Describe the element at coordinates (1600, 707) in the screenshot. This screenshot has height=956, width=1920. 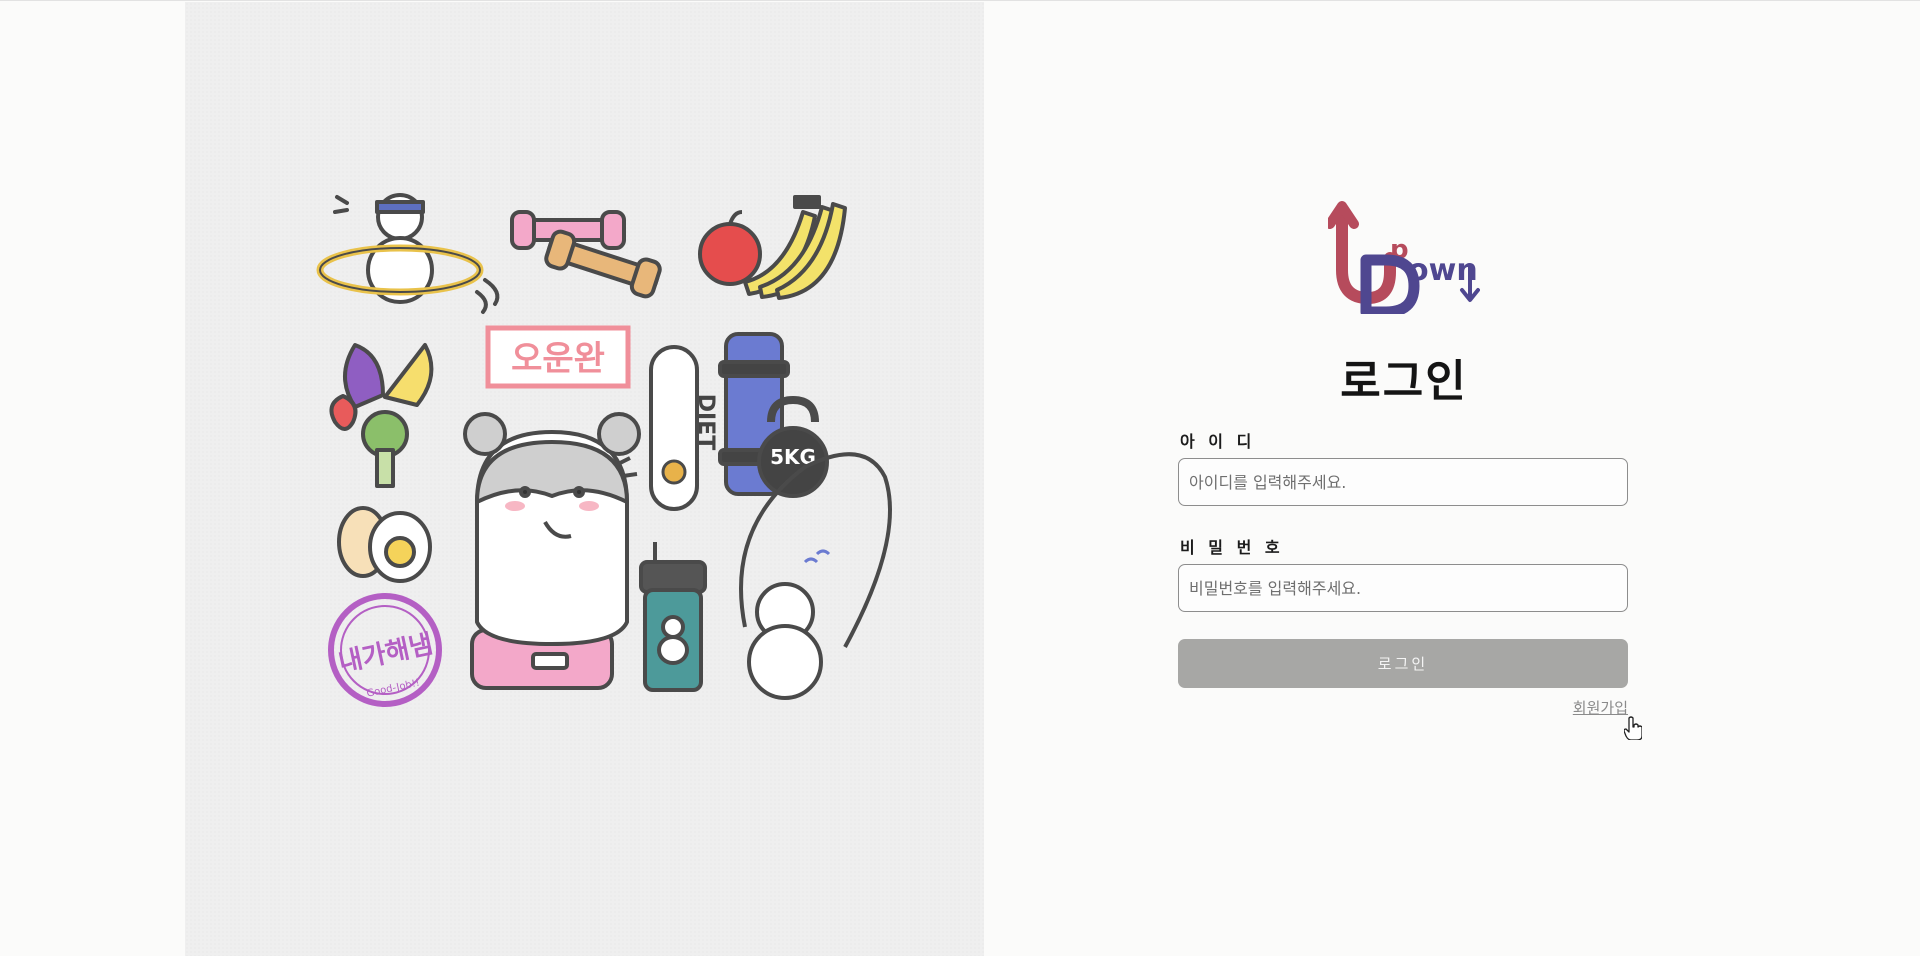
I see `signup-link: 회원가입` at that location.